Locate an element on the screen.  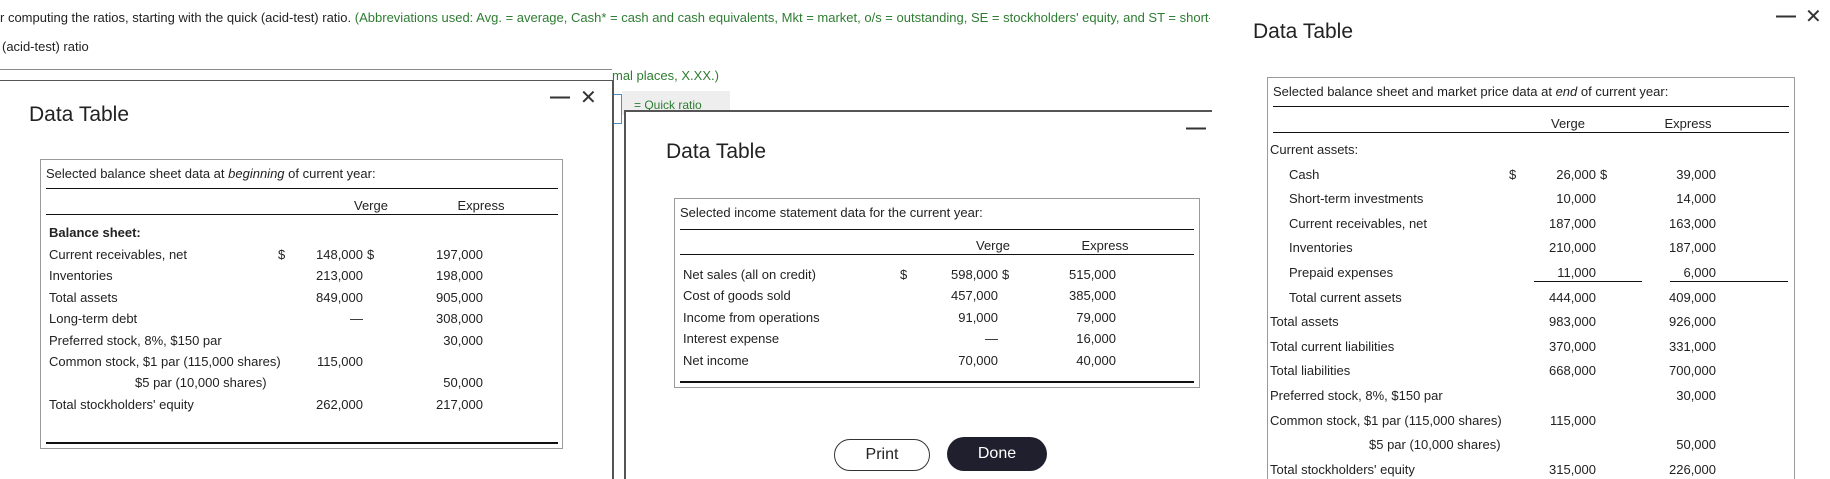
row-label: Interest expense is located at coordinates (731, 339).